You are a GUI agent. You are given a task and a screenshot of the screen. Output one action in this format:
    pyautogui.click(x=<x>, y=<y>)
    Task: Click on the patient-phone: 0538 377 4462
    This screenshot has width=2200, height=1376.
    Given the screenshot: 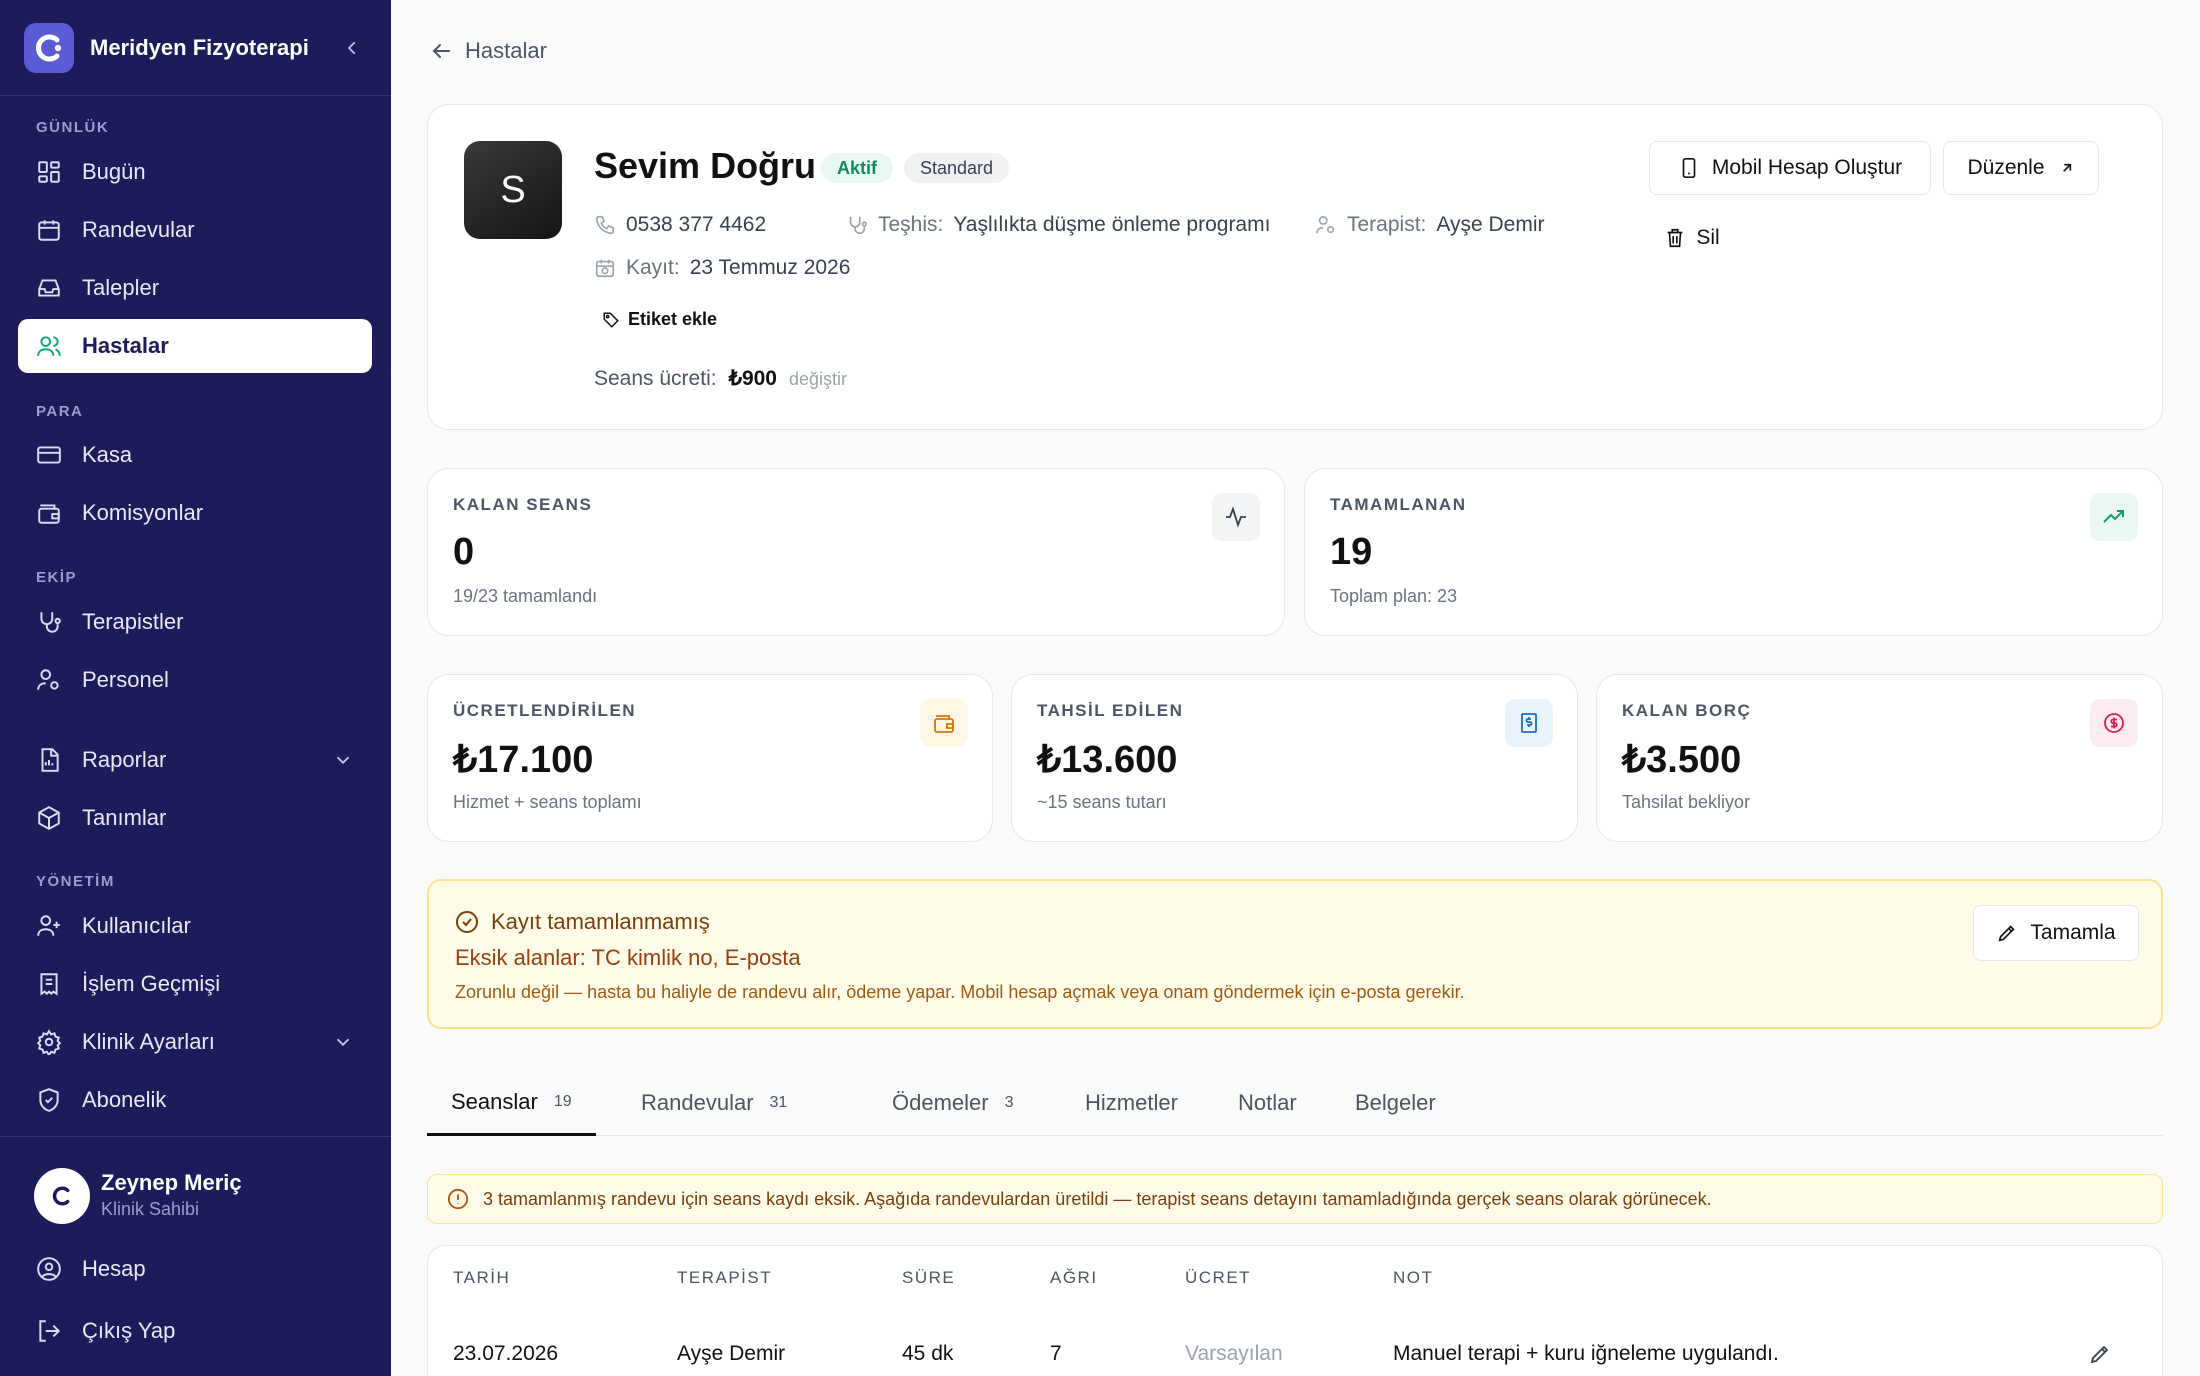 What is the action you would take?
    pyautogui.click(x=680, y=225)
    